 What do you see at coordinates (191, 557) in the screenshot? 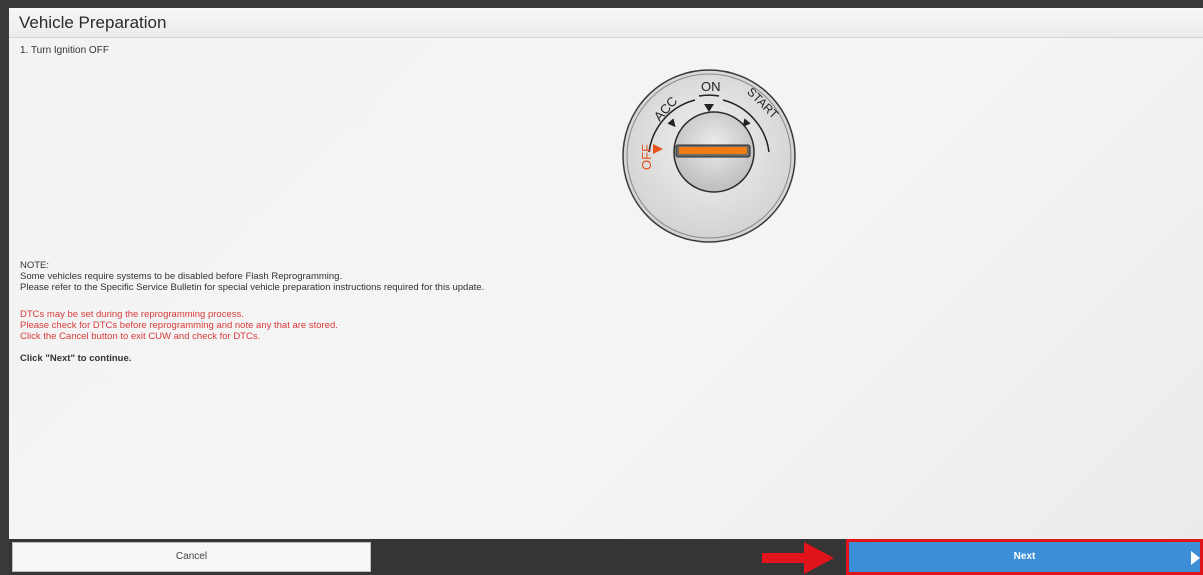
I see `cancel-button: Cancel` at bounding box center [191, 557].